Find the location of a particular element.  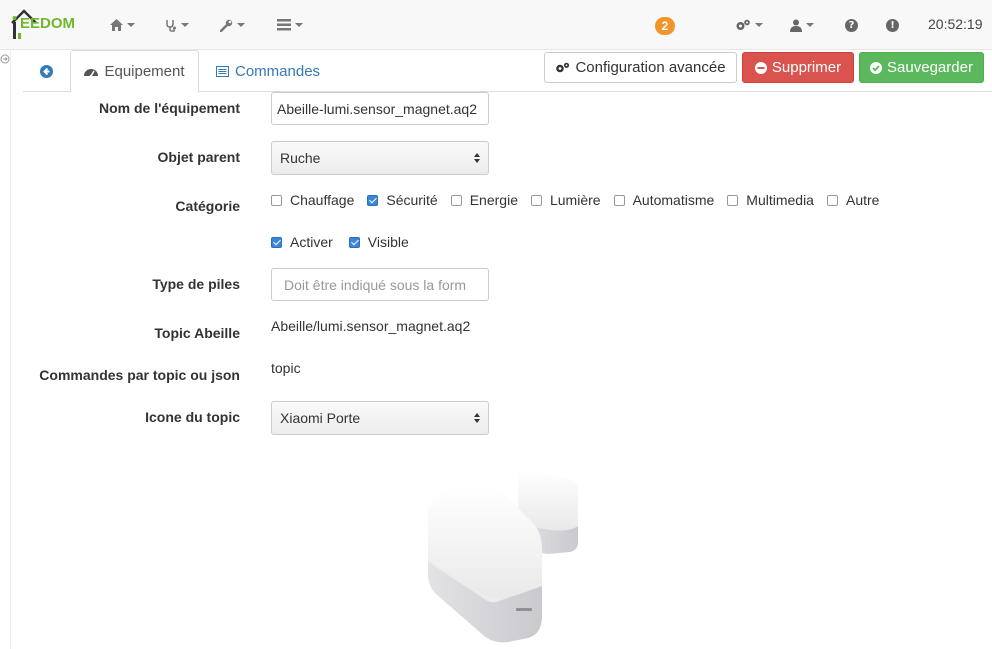

tab-equipement: Equipement is located at coordinates (134, 71).